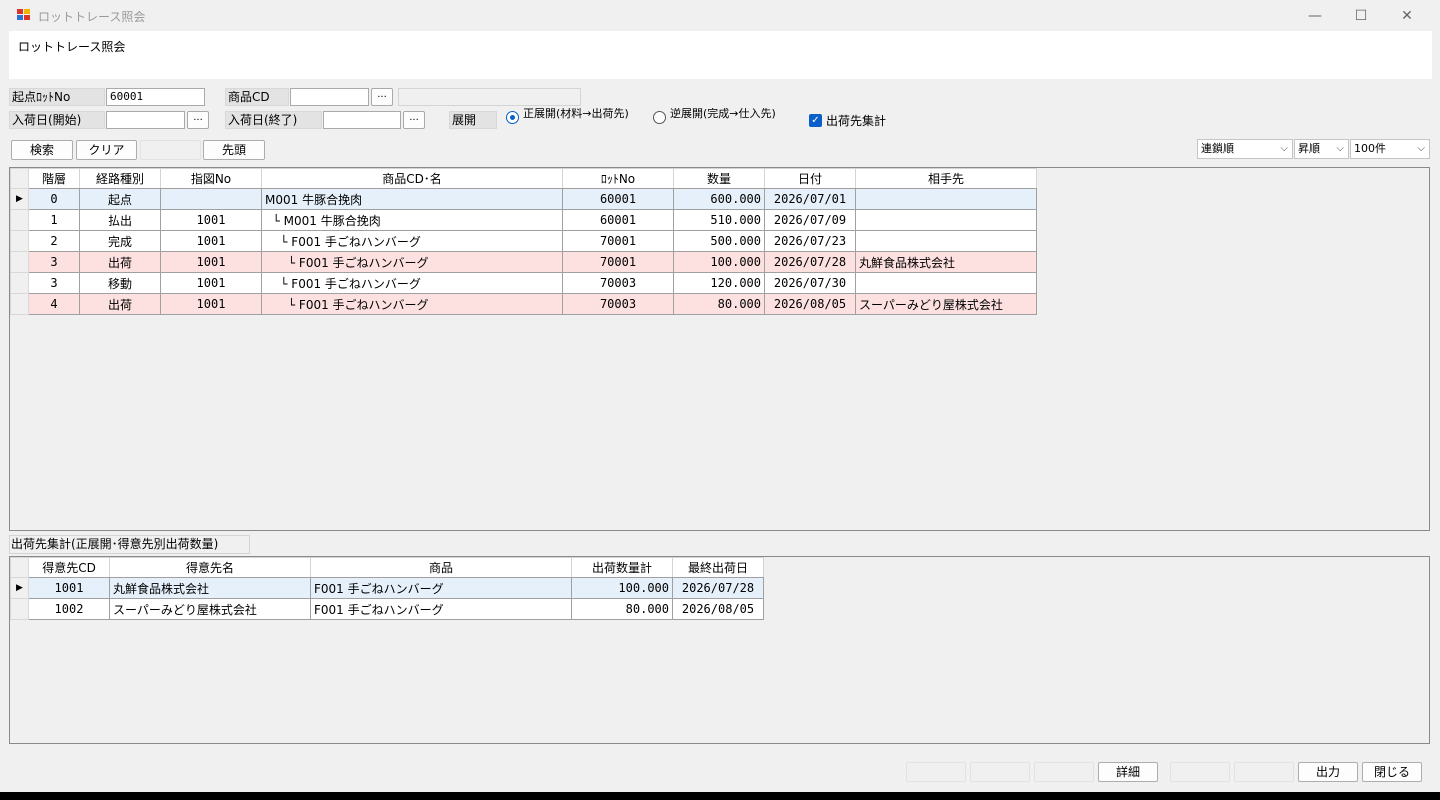 Image resolution: width=1440 pixels, height=800 pixels. I want to click on column-header: 商品CD･名, so click(412, 178).